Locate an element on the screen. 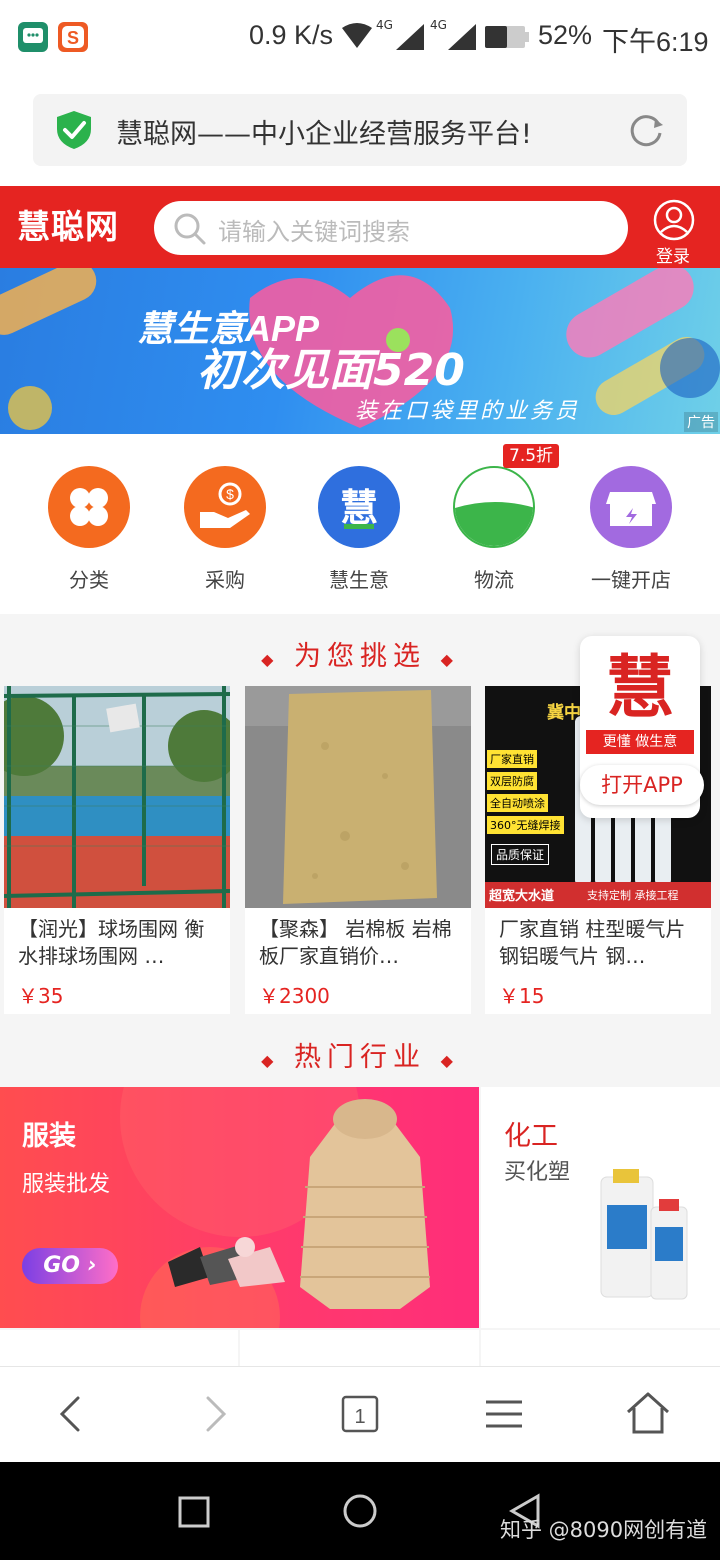  secure-shield-icon is located at coordinates (74, 132).